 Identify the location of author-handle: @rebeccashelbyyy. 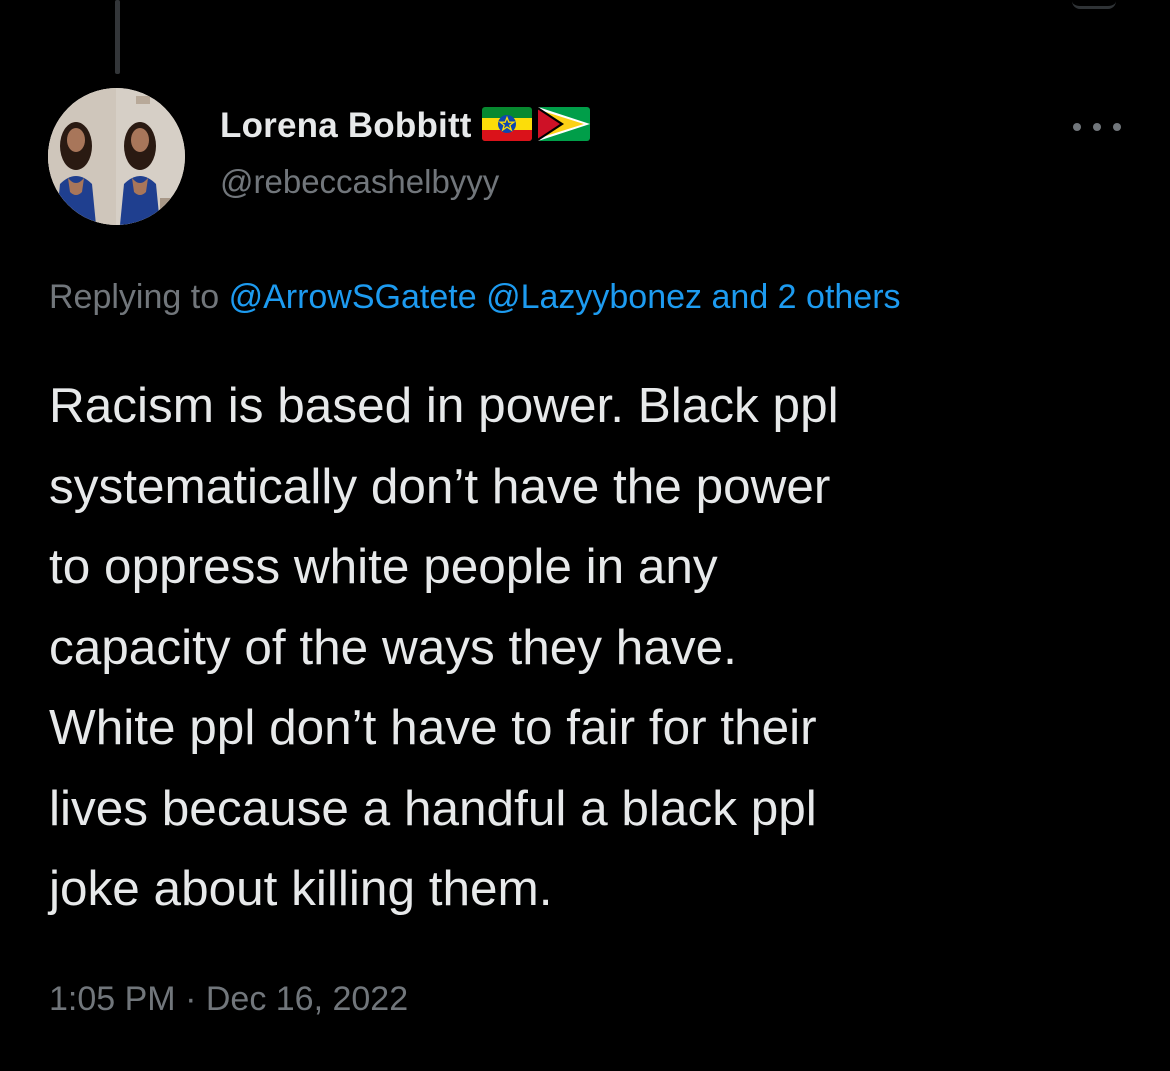
(359, 182).